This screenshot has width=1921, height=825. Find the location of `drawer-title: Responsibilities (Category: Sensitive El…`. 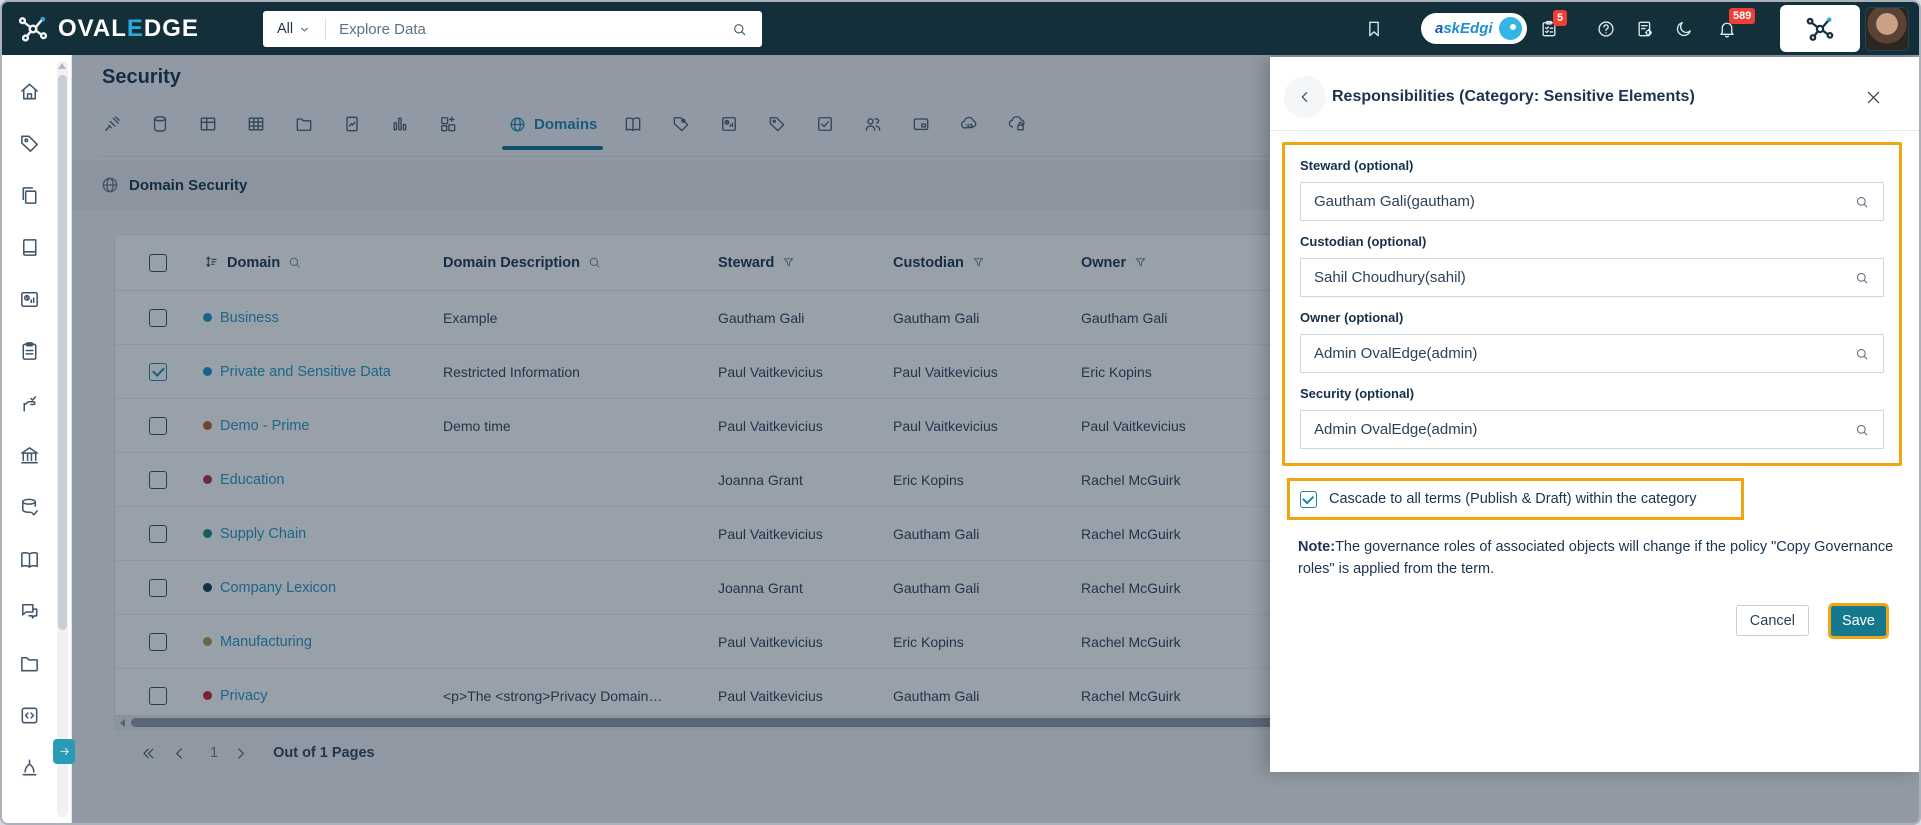

drawer-title: Responsibilities (Category: Sensitive El… is located at coordinates (1513, 96).